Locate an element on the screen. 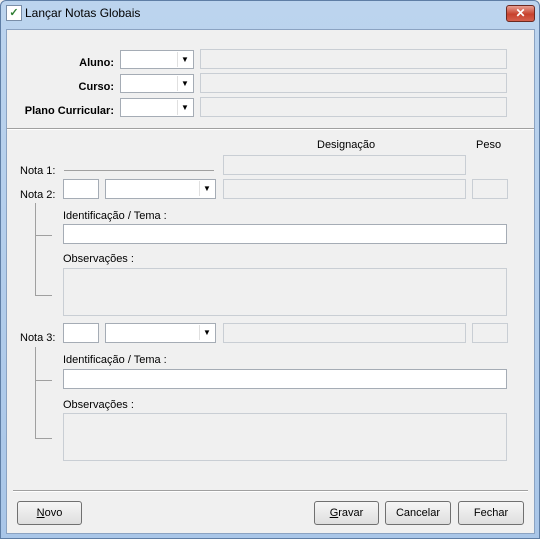 The width and height of the screenshot is (540, 539). nota2-identificacao-label: Identificação / Tema : is located at coordinates (115, 216).